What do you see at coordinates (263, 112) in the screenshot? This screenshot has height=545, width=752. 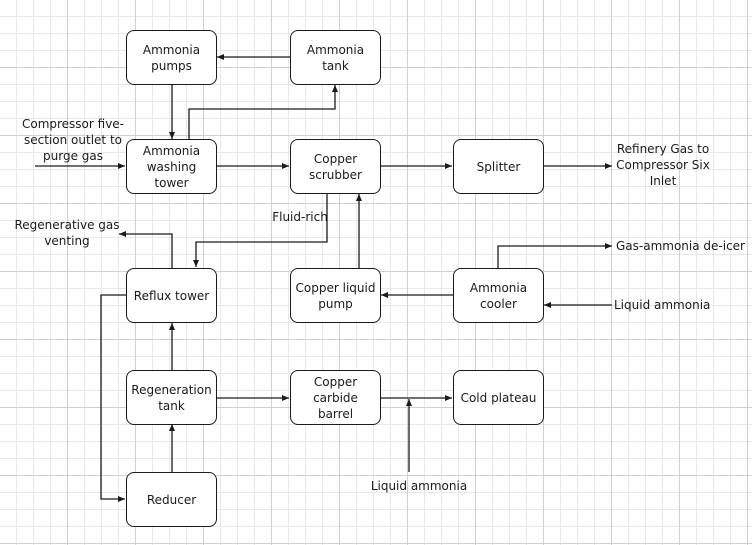 I see `edge-washing-tower-to-tank` at bounding box center [263, 112].